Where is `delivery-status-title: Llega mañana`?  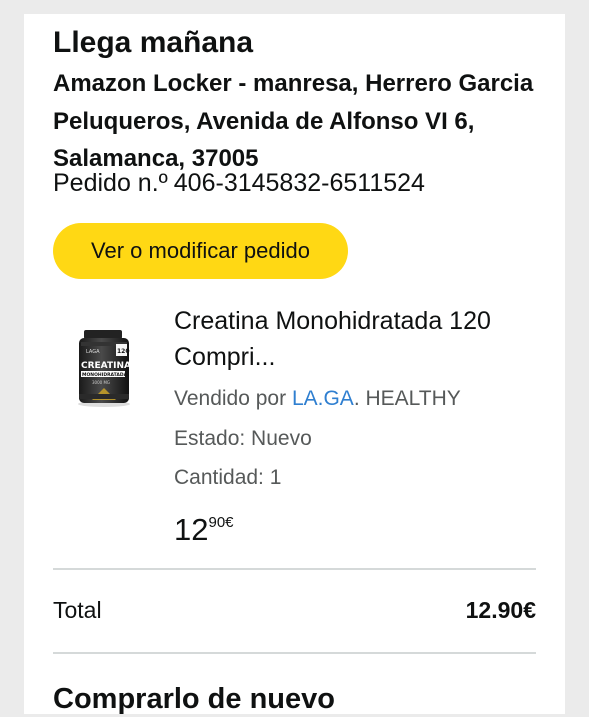 delivery-status-title: Llega mañana is located at coordinates (153, 42).